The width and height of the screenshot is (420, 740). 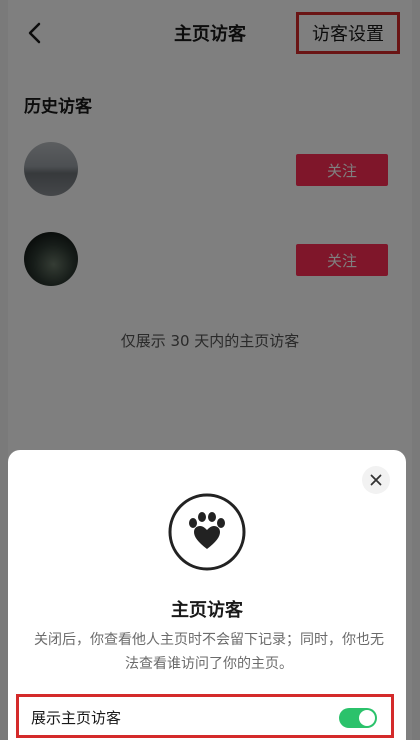 What do you see at coordinates (207, 532) in the screenshot?
I see `paw-heart-icon` at bounding box center [207, 532].